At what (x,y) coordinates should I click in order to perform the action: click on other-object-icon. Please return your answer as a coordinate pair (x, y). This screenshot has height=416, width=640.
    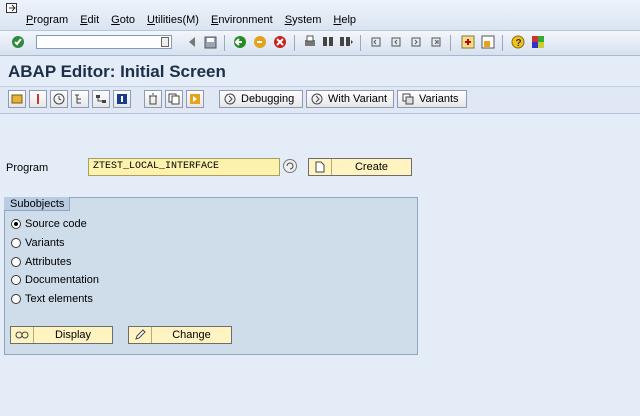
    Looking at the image, I should click on (17, 99).